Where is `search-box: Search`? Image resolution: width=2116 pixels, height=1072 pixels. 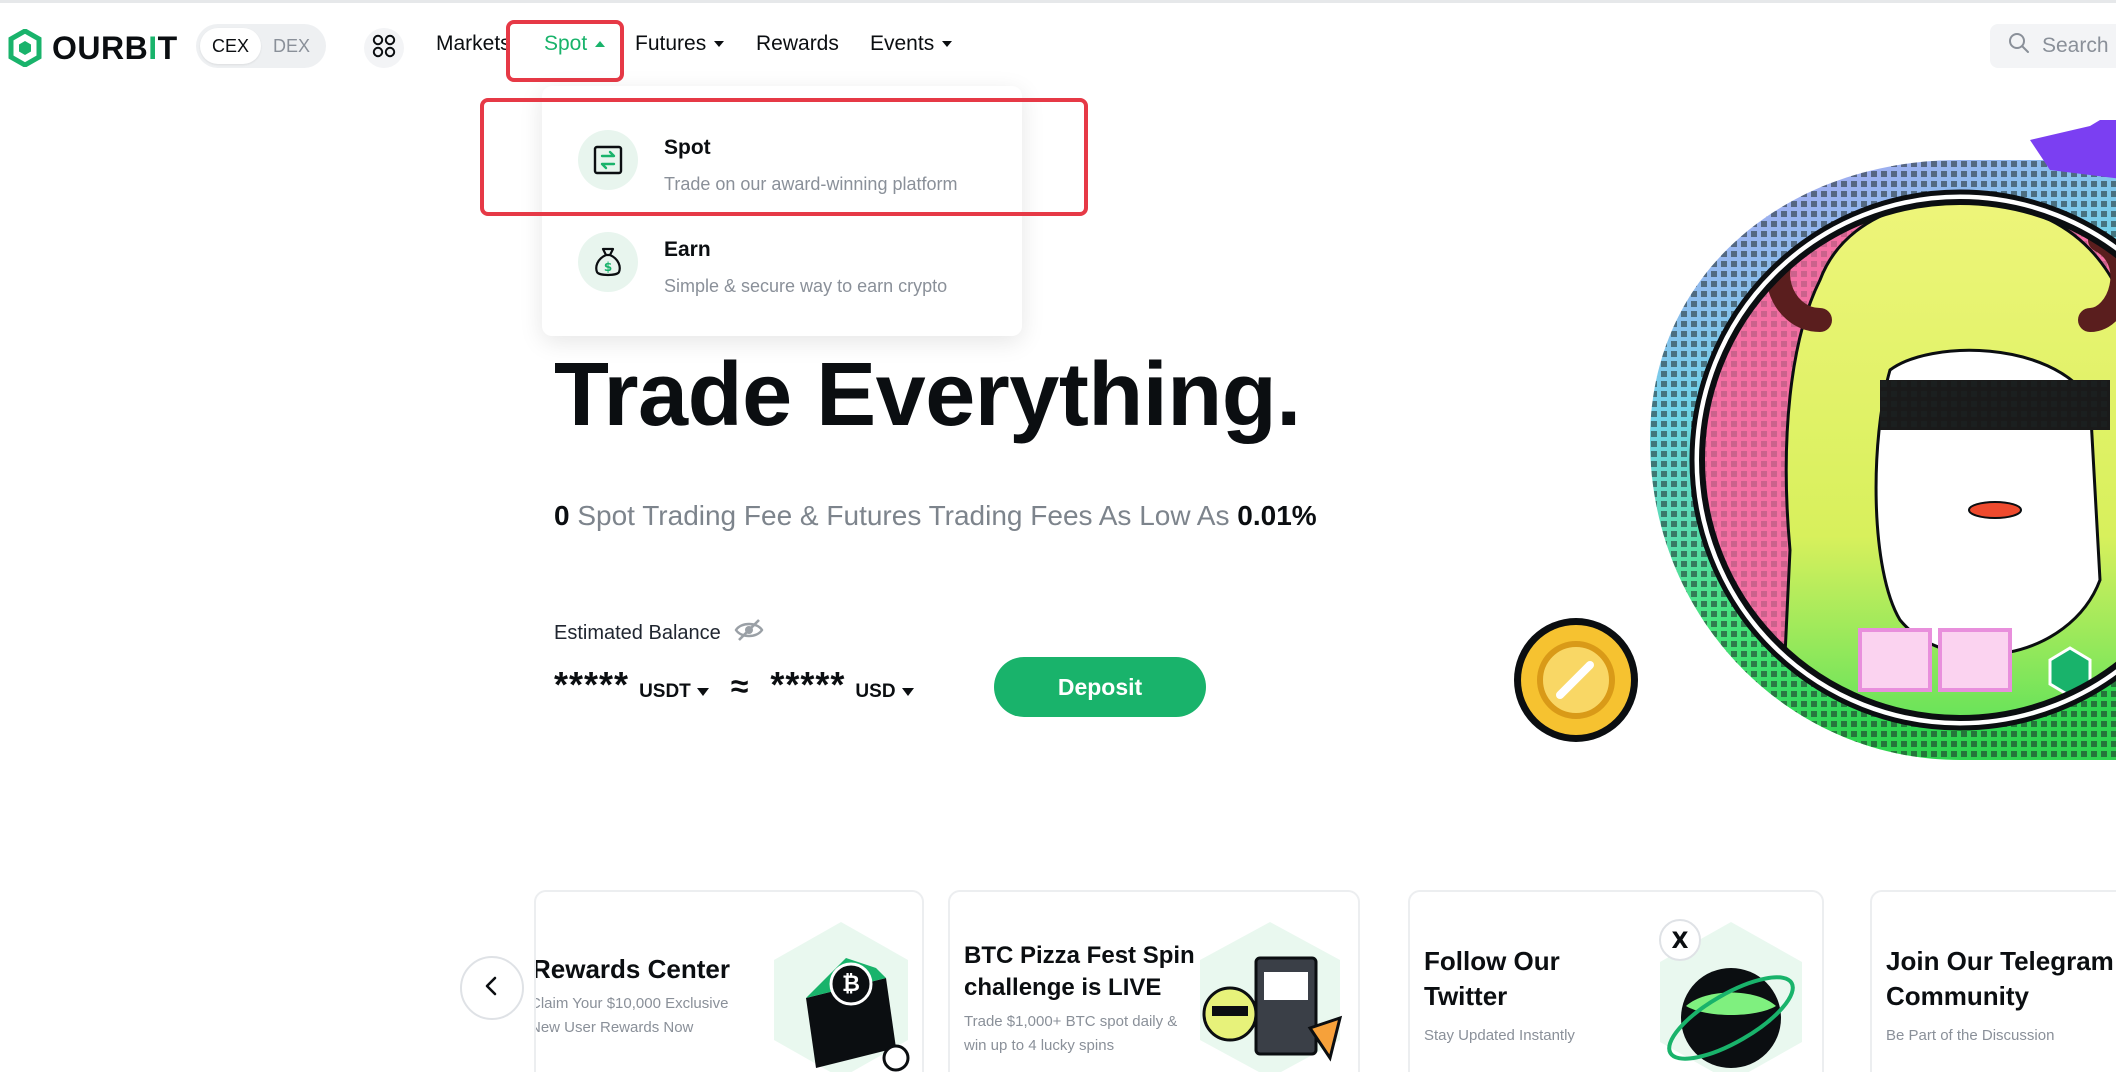
search-box: Search is located at coordinates (2053, 46).